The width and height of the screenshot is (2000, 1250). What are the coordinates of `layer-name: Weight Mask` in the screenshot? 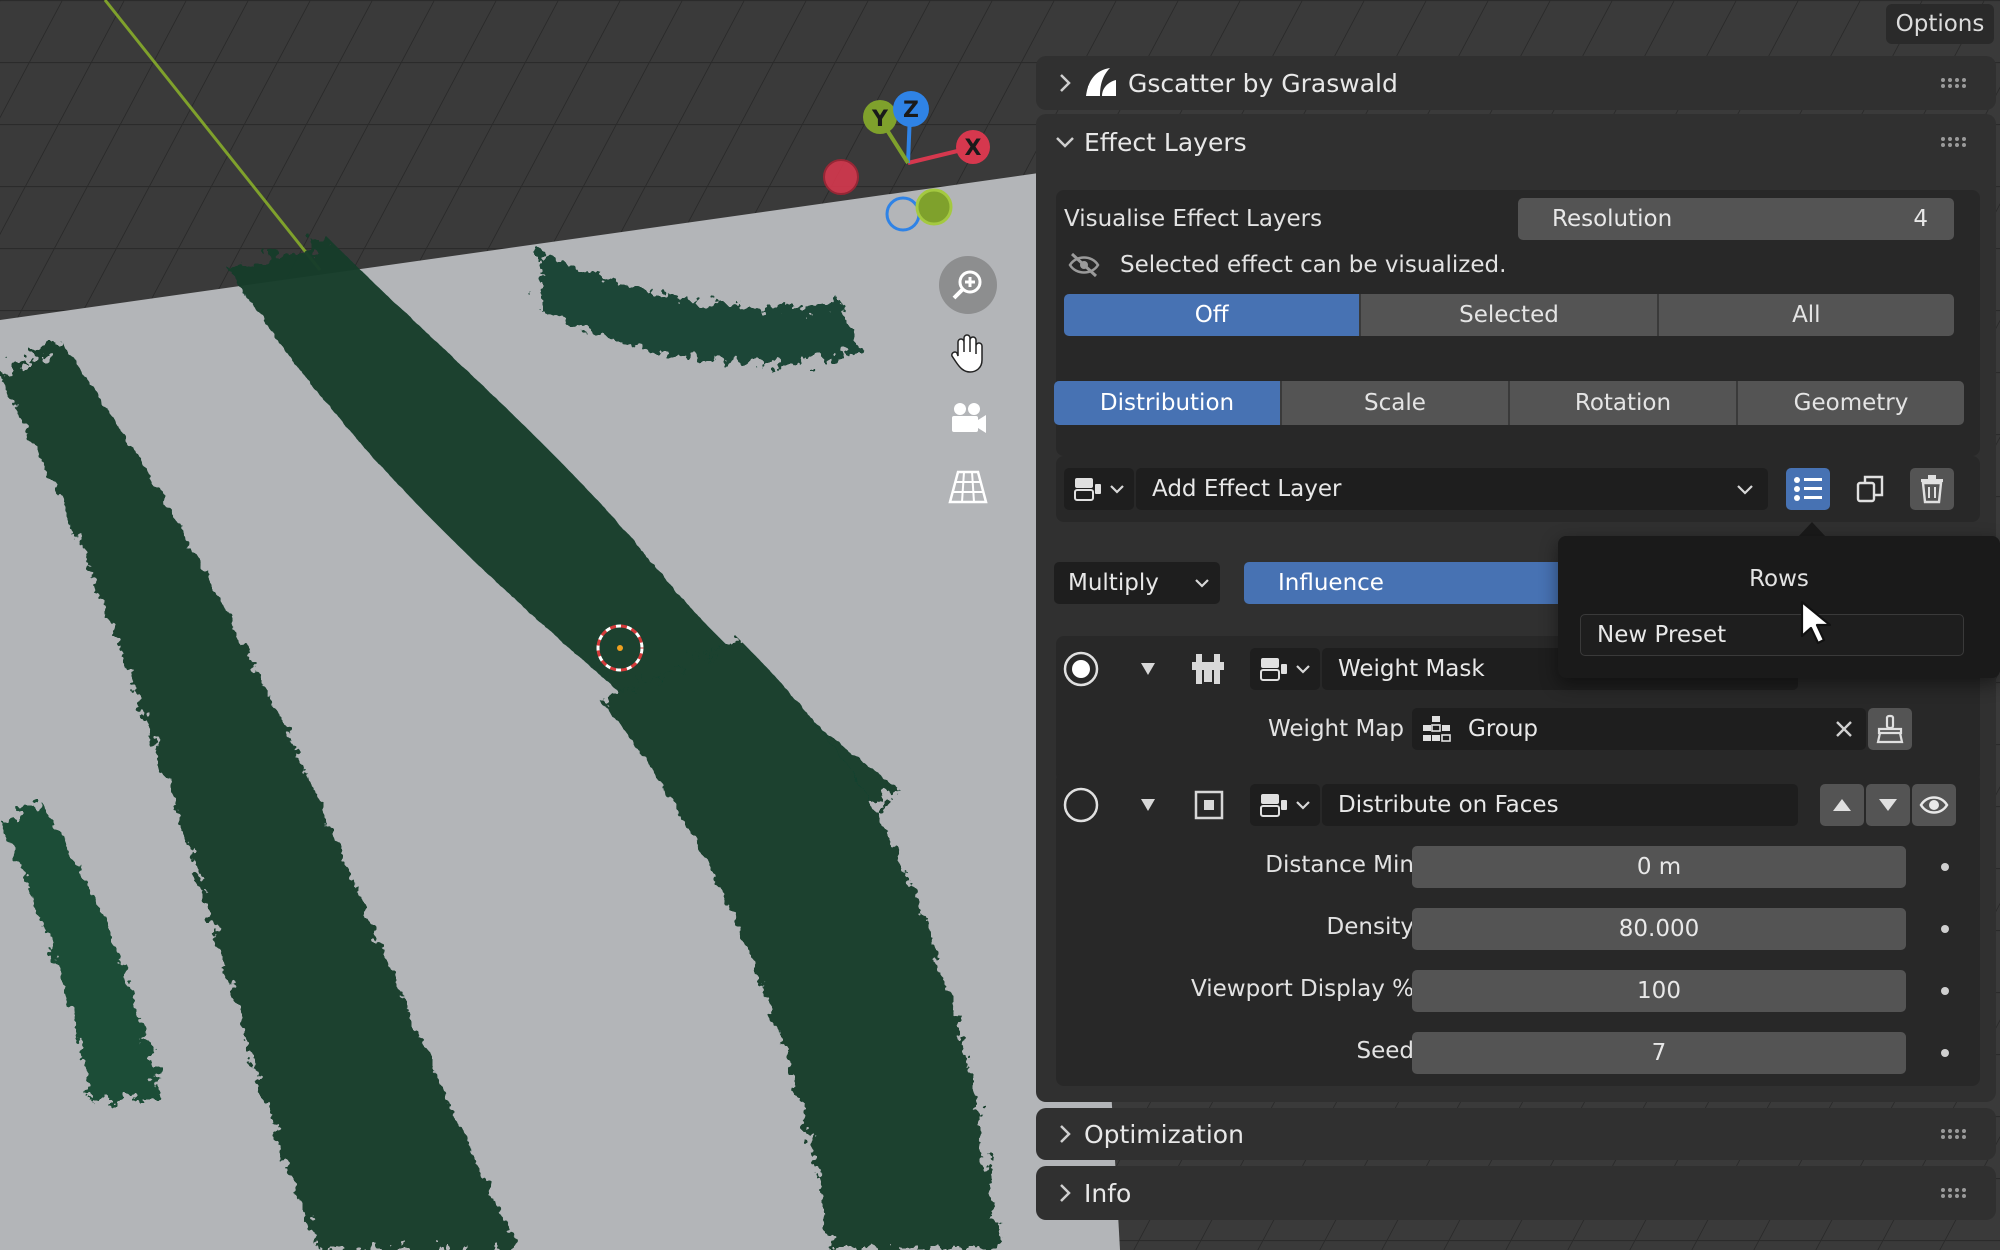 It's located at (1411, 669).